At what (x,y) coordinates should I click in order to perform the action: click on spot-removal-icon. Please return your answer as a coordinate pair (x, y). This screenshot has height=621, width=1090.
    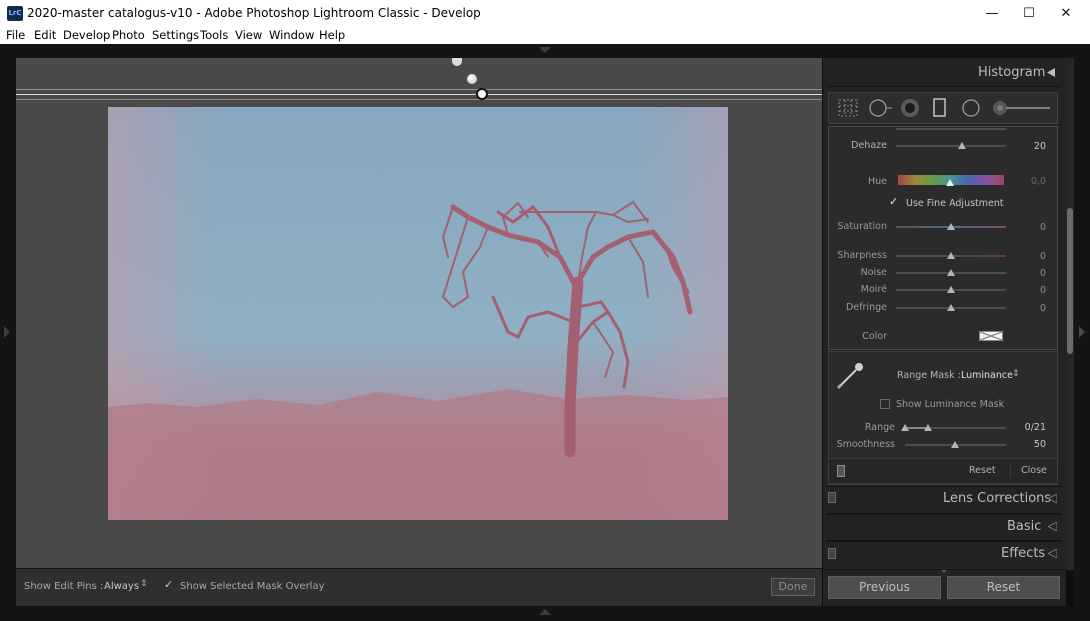
    Looking at the image, I should click on (881, 108).